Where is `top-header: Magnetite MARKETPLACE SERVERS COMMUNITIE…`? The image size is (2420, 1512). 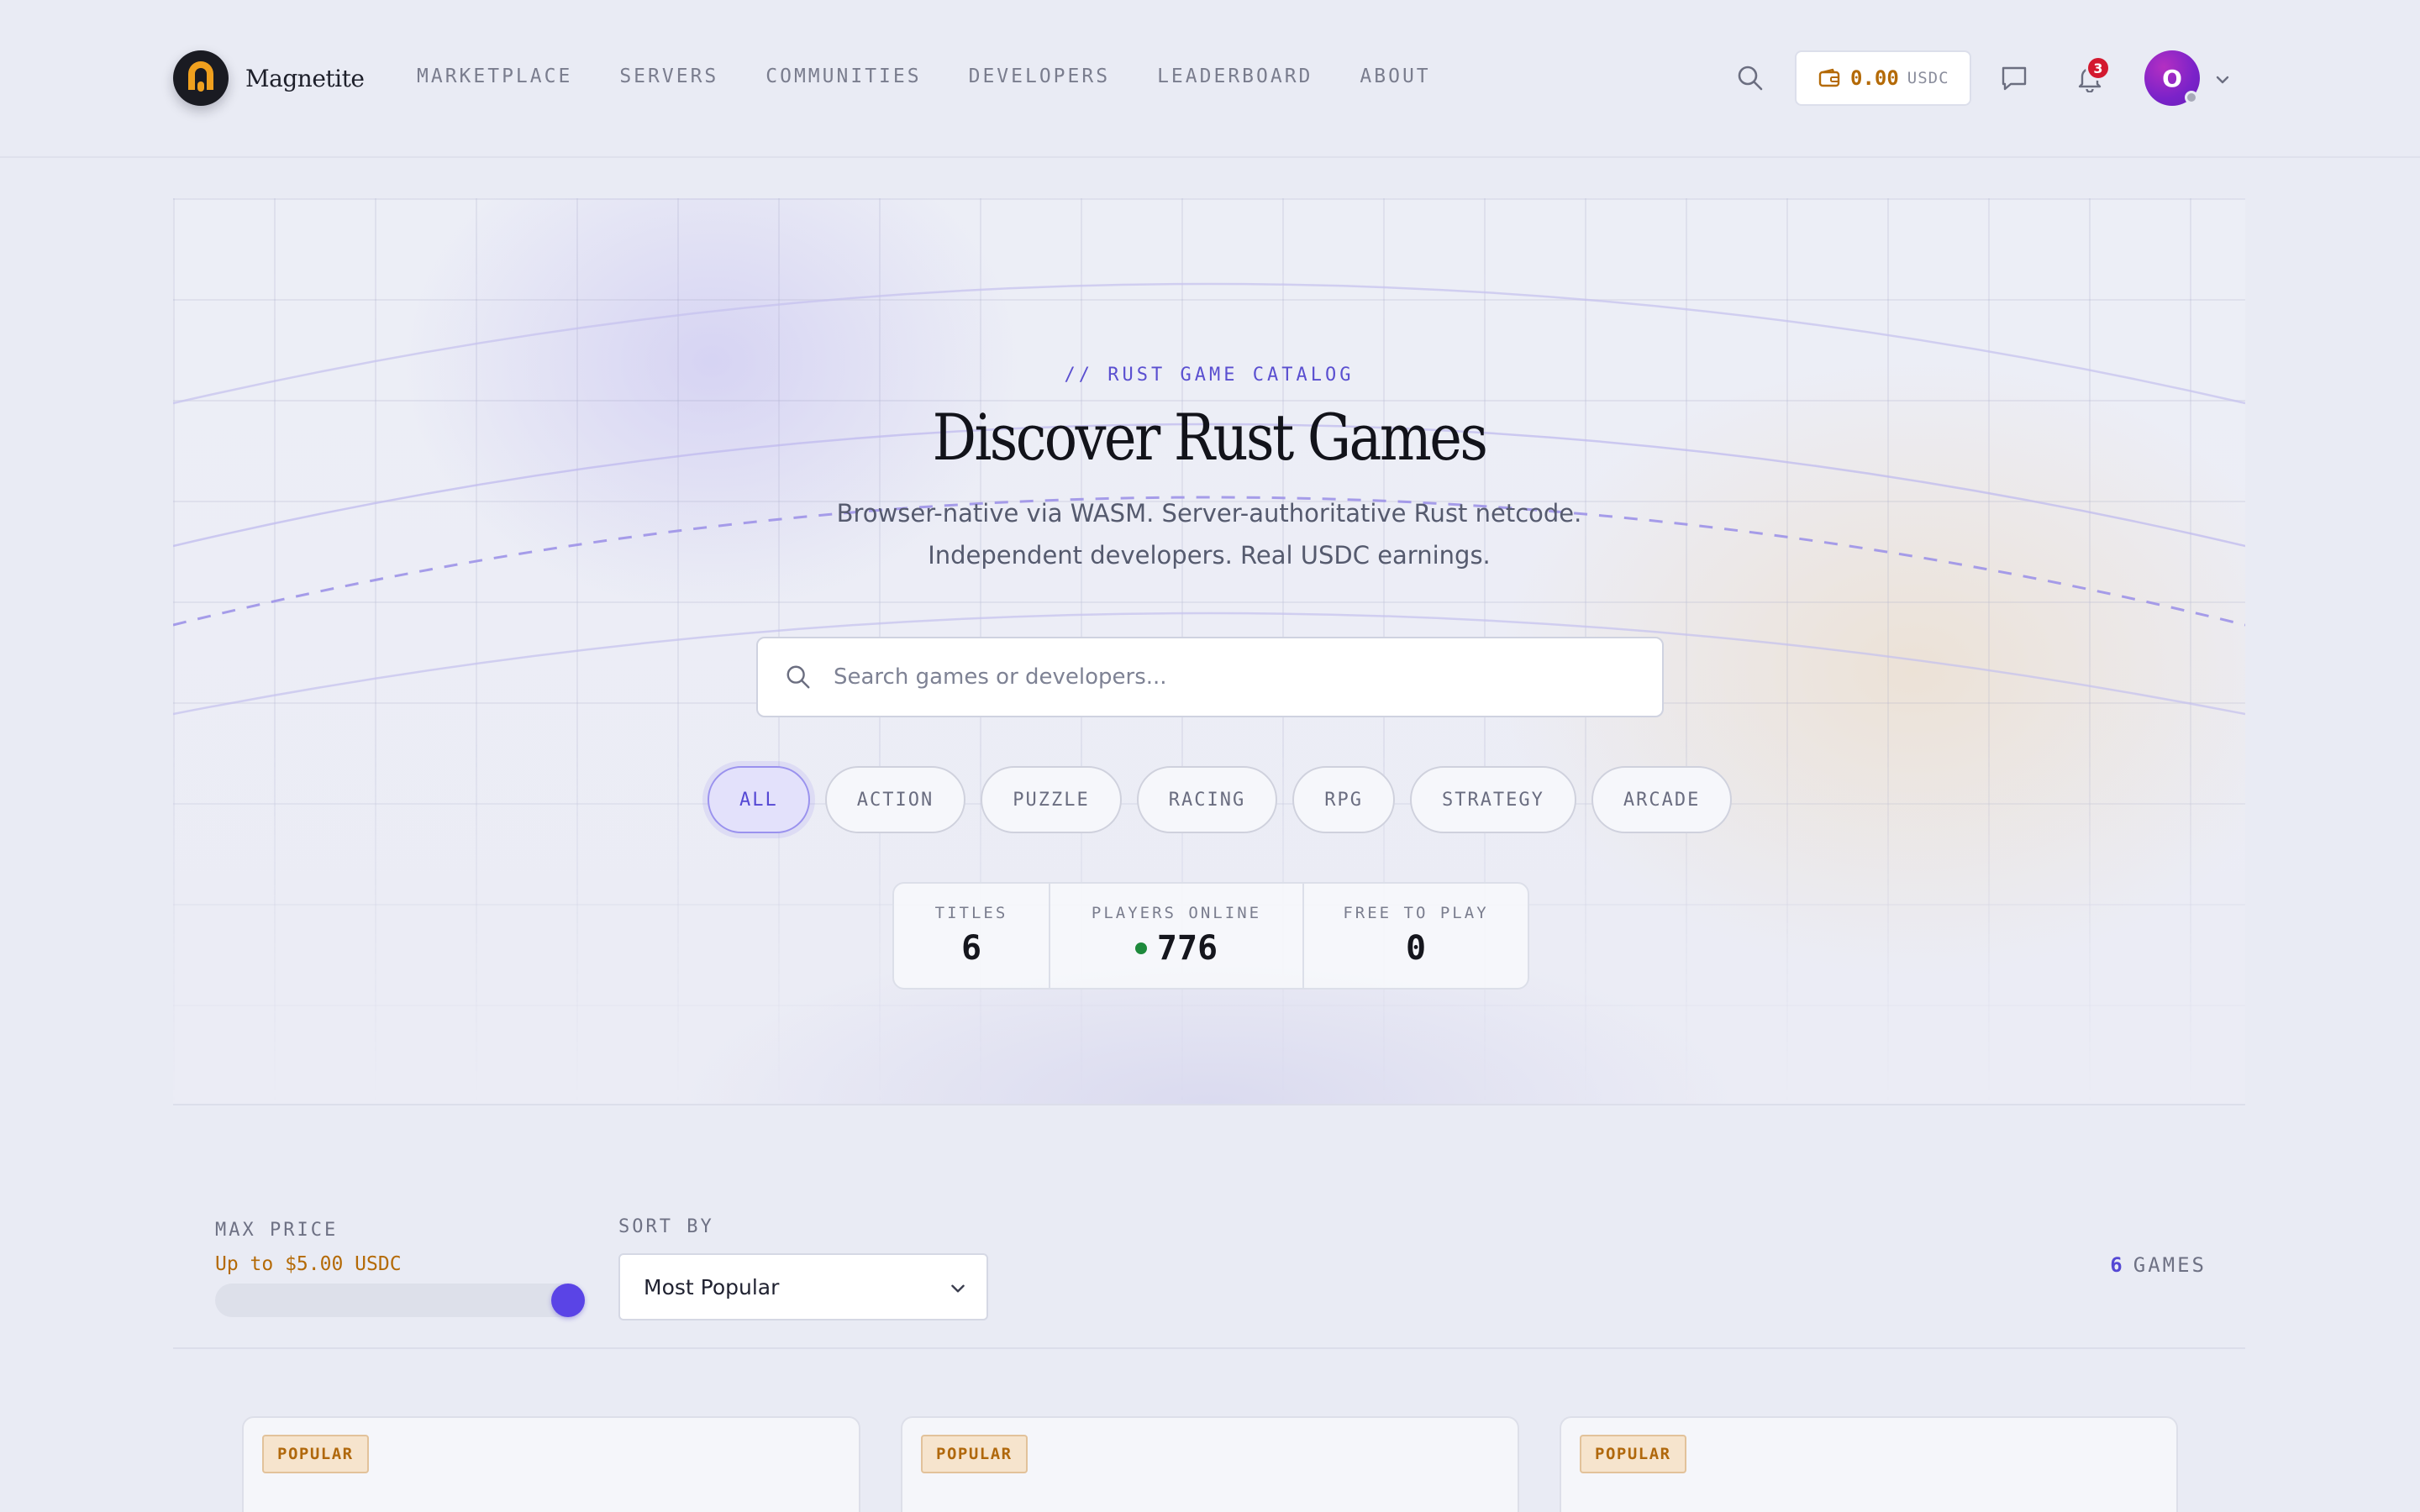 top-header: Magnetite MARKETPLACE SERVERS COMMUNITIE… is located at coordinates (1210, 79).